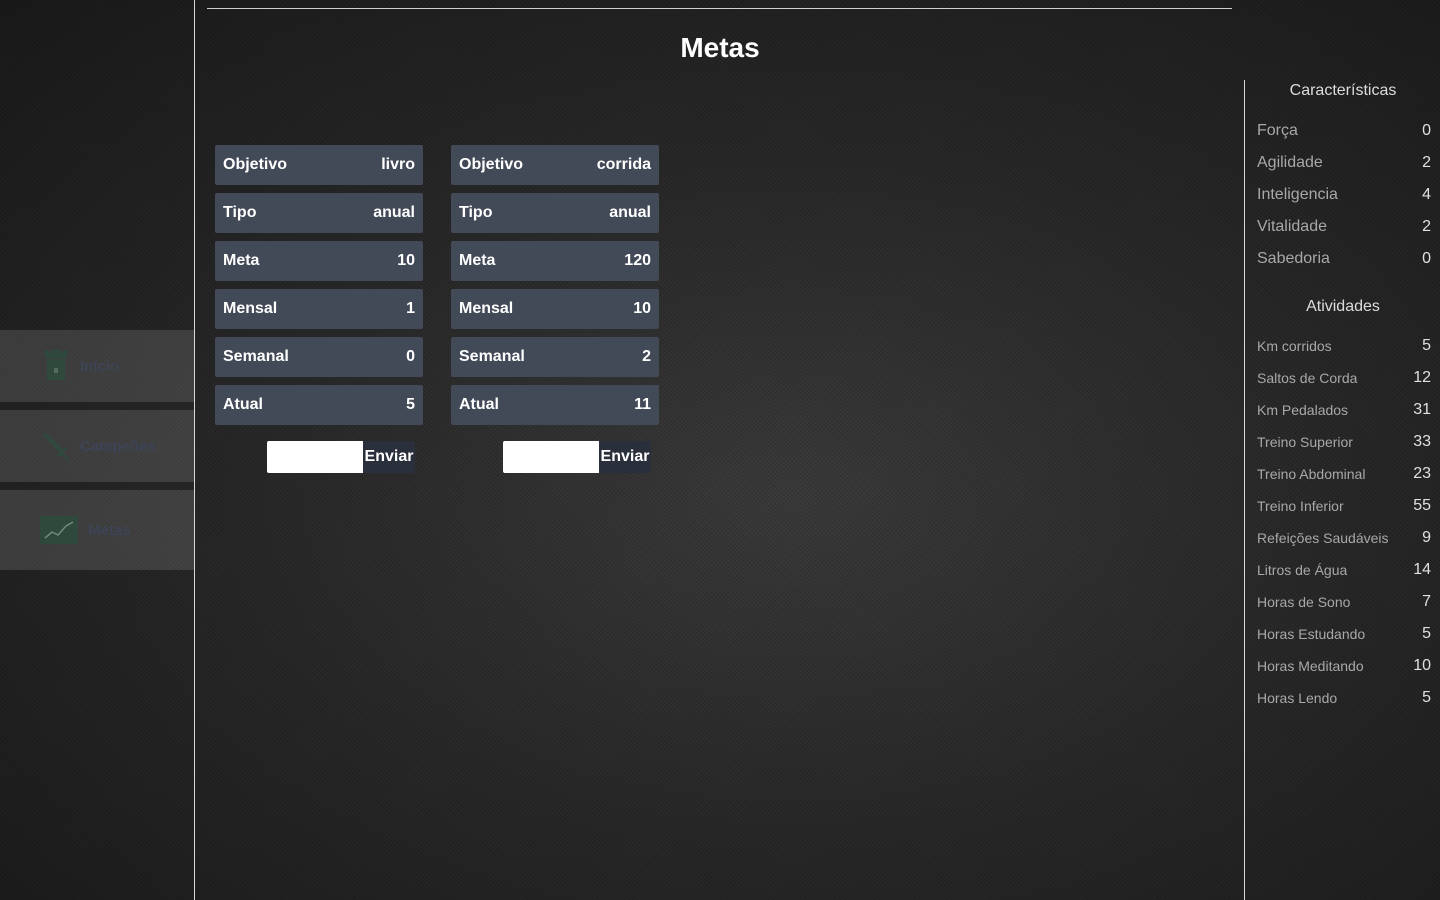  I want to click on goal-row-value: 5, so click(410, 404).